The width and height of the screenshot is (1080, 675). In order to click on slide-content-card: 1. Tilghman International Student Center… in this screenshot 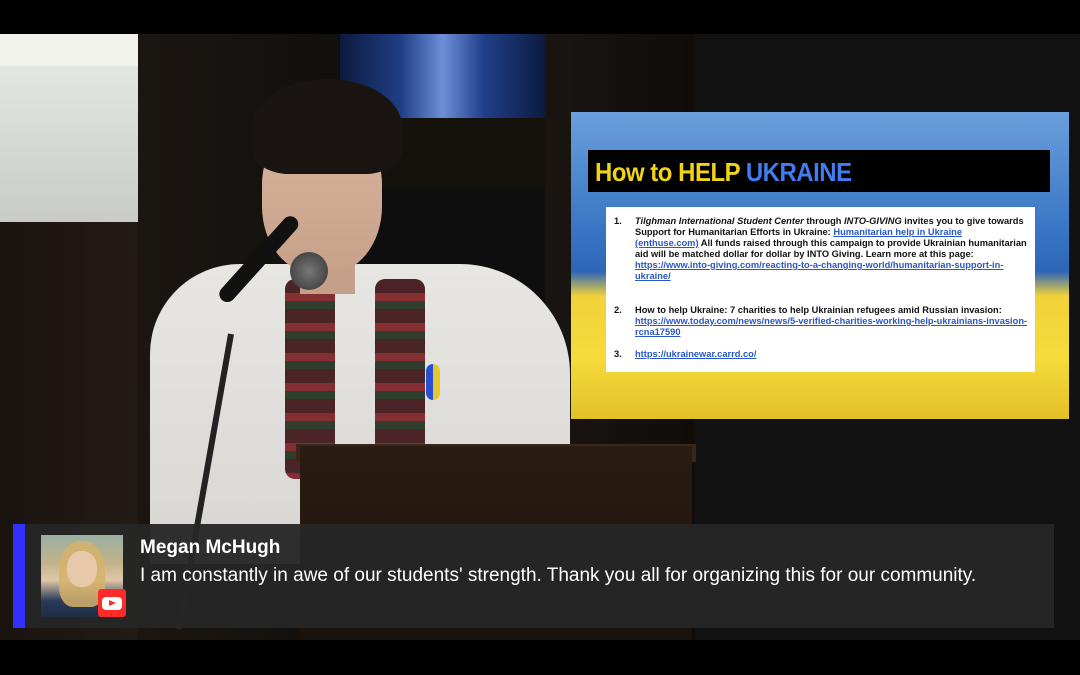, I will do `click(820, 289)`.